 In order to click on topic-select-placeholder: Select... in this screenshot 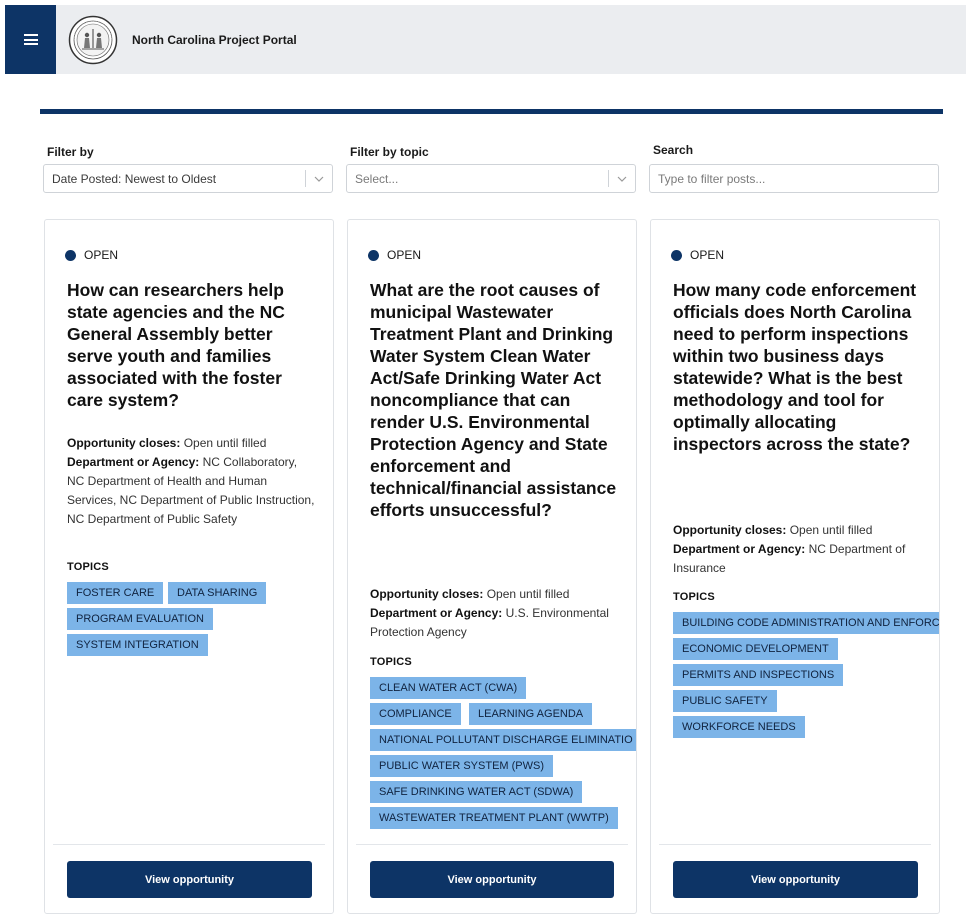, I will do `click(377, 178)`.